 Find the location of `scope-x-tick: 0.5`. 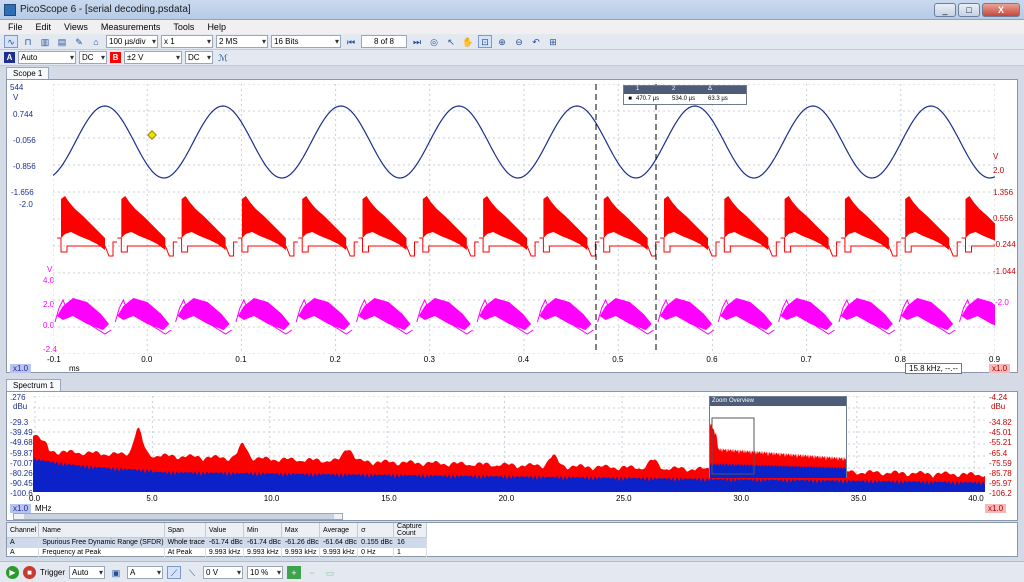

scope-x-tick: 0.5 is located at coordinates (618, 359).